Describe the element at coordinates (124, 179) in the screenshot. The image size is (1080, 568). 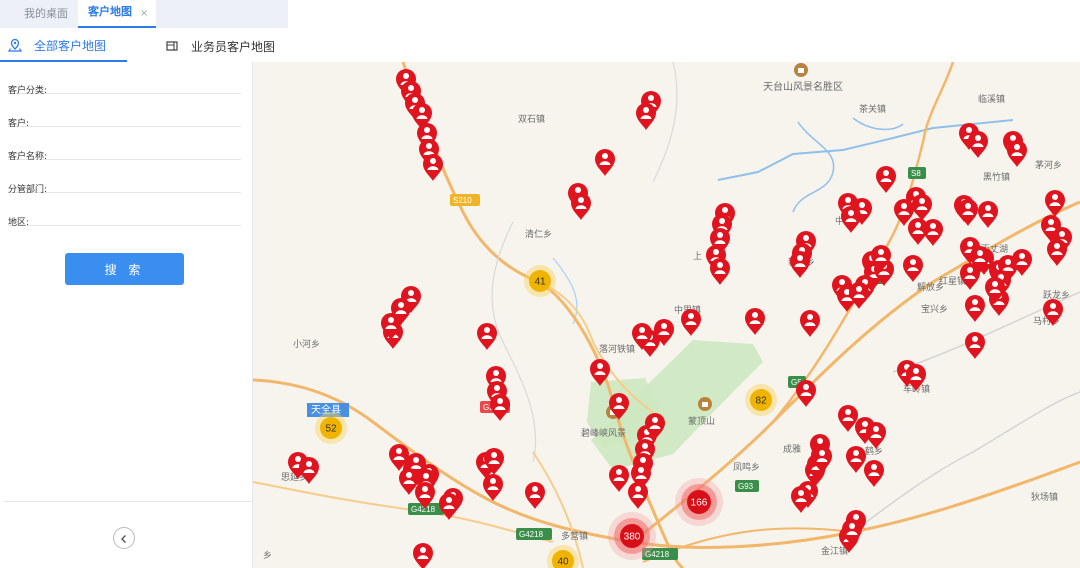
I see `department-field: 分管部门:` at that location.